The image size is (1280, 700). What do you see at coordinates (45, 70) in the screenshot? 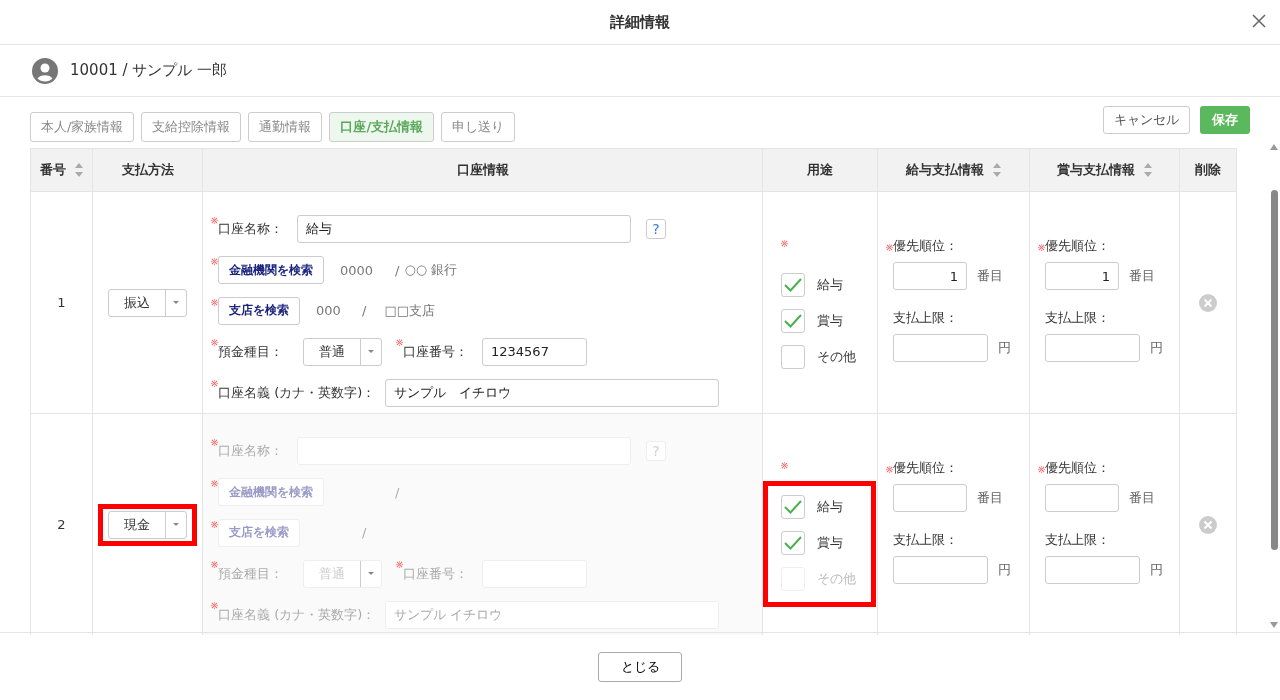
I see `user-icon` at bounding box center [45, 70].